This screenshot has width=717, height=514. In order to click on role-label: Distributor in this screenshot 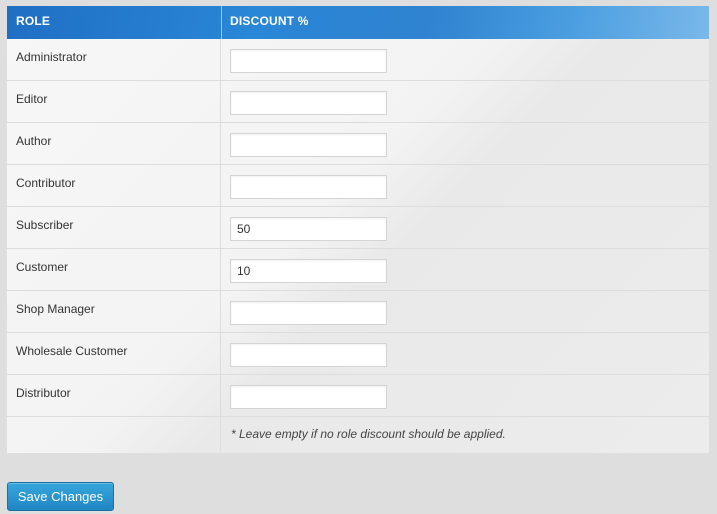, I will do `click(43, 393)`.